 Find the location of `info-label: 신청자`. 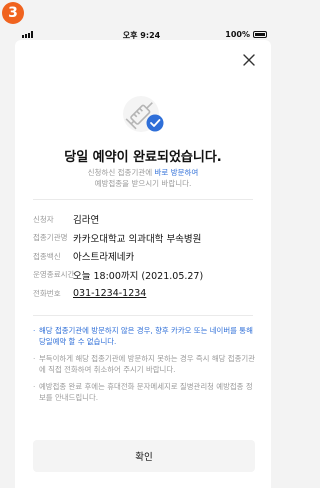

info-label: 신청자 is located at coordinates (43, 219).